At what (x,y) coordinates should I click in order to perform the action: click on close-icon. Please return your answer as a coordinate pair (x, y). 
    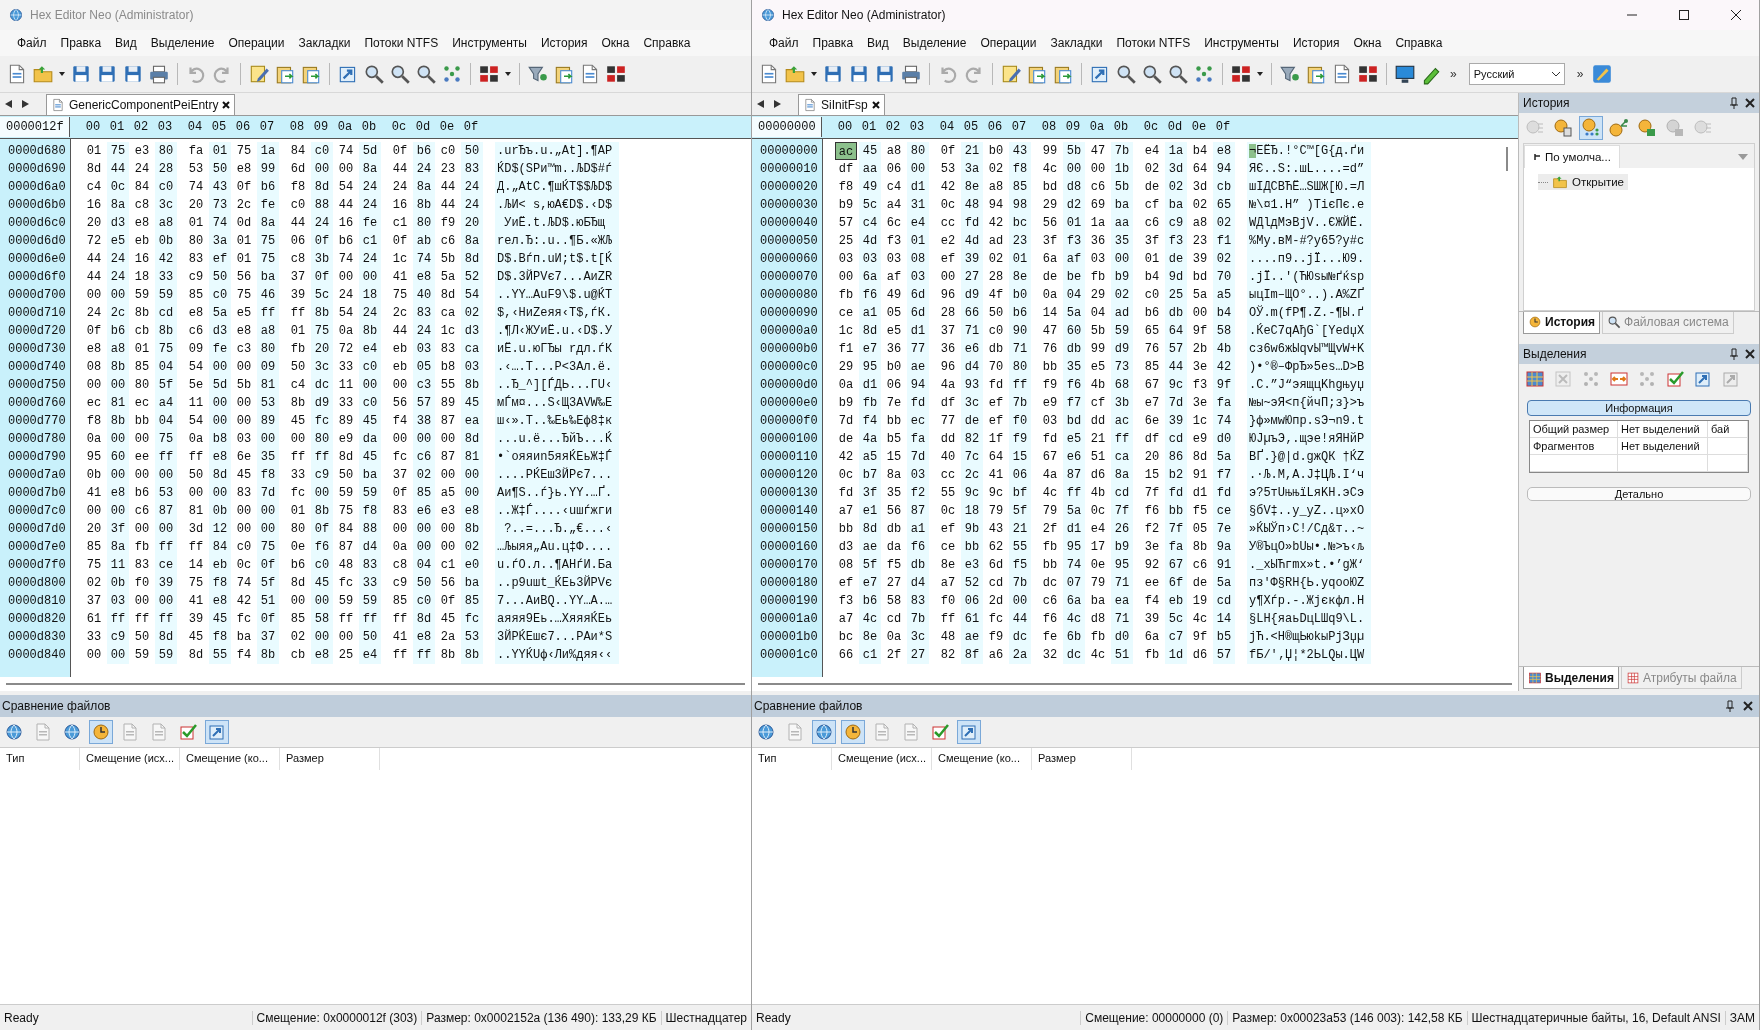
    Looking at the image, I should click on (1750, 103).